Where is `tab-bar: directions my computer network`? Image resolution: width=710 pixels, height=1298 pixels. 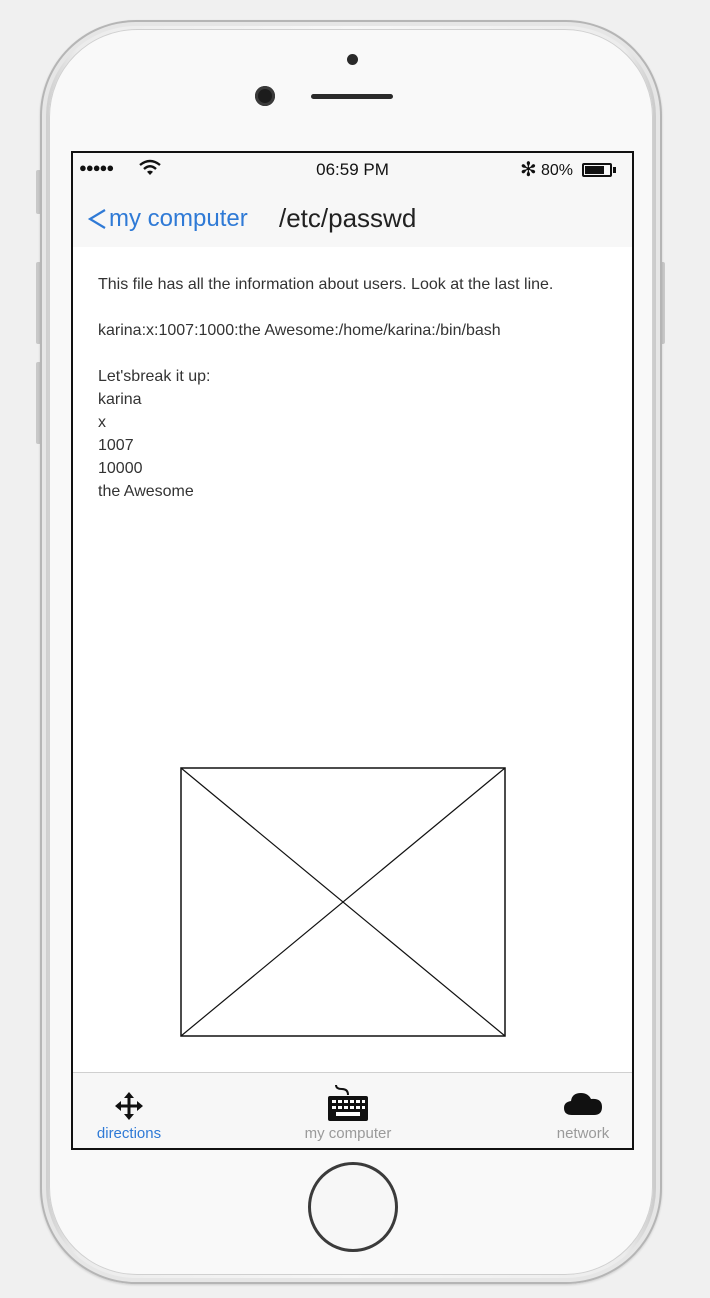 tab-bar: directions my computer network is located at coordinates (352, 1110).